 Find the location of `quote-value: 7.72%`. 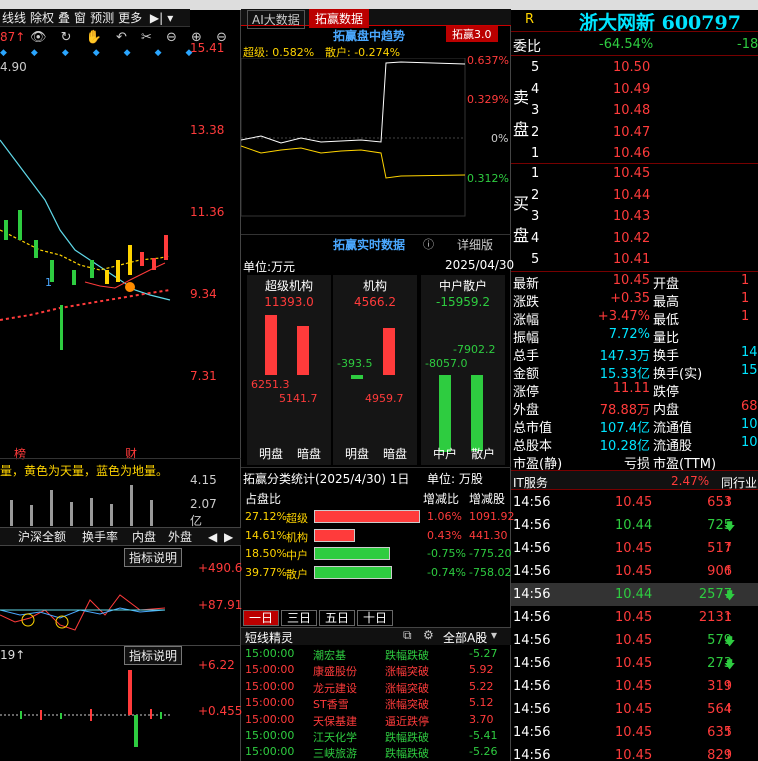

quote-value: 7.72% is located at coordinates (629, 334).